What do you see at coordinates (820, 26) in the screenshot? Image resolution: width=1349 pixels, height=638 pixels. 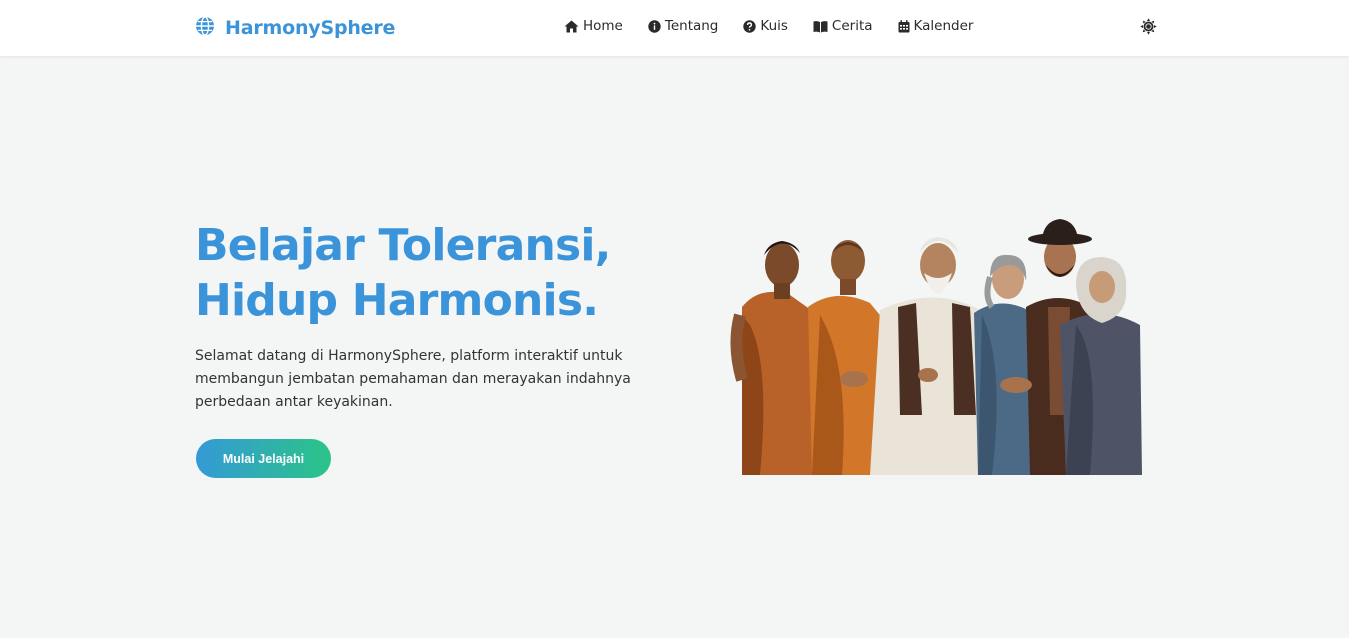 I see `book-icon` at bounding box center [820, 26].